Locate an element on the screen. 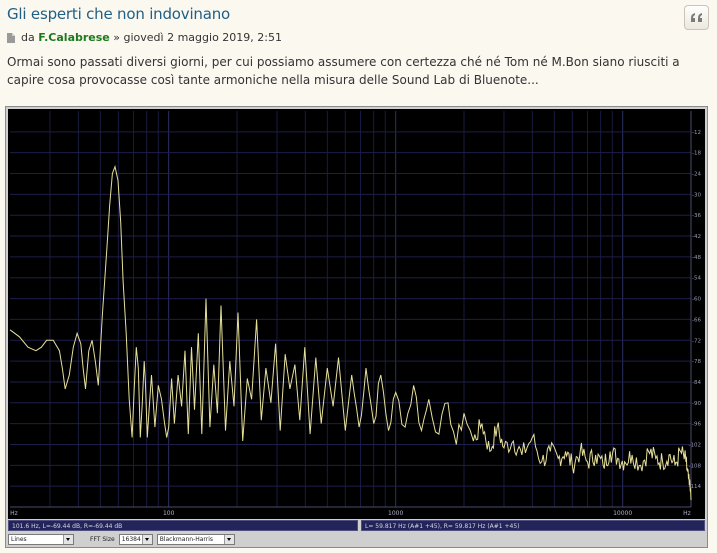 This screenshot has width=717, height=553. view-mode-select: Lines is located at coordinates (41, 539).